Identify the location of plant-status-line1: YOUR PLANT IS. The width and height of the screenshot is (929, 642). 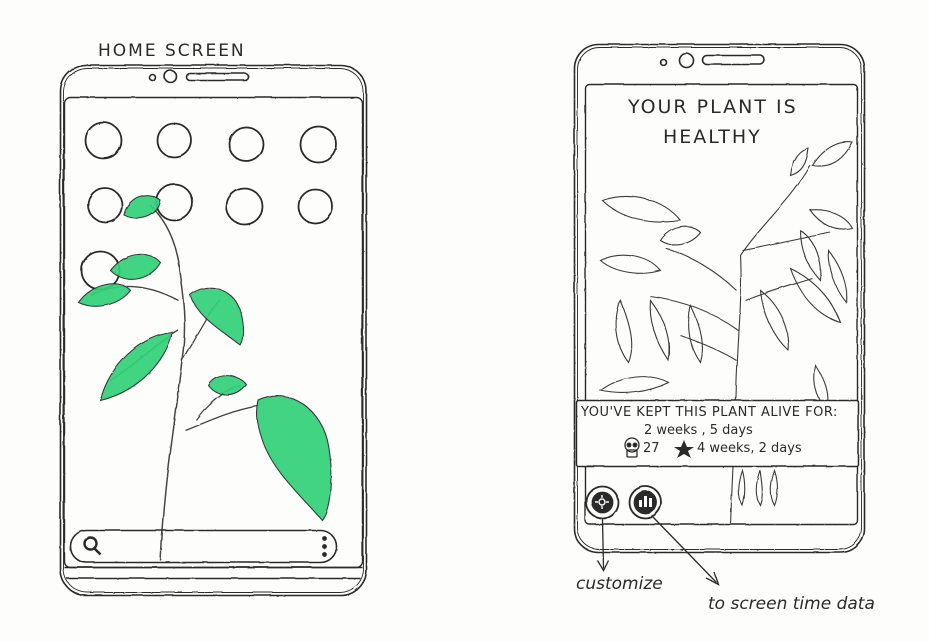
(713, 107).